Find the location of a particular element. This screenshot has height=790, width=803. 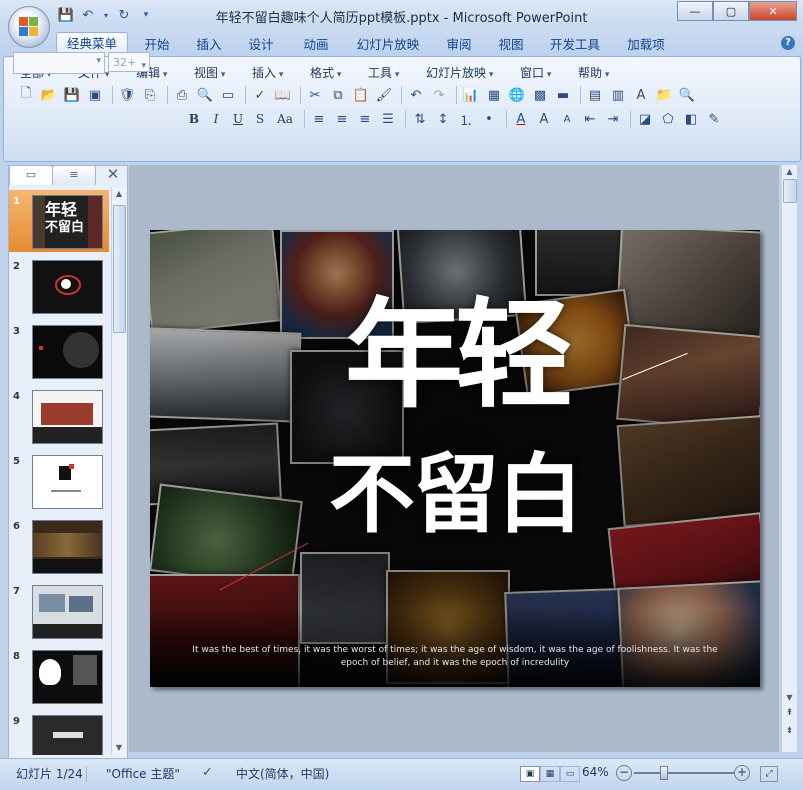

paste-icon: 📋 is located at coordinates (361, 95).